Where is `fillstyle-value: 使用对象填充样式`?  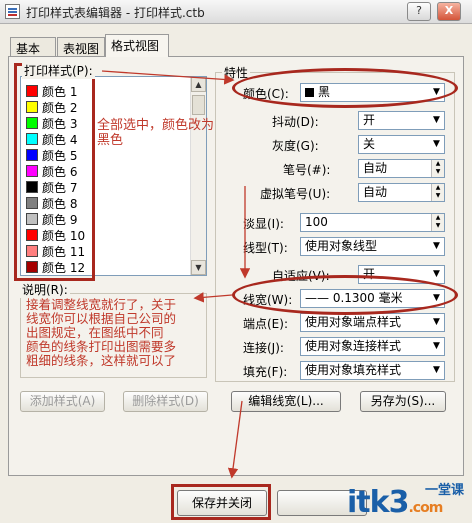 fillstyle-value: 使用对象填充样式 is located at coordinates (353, 370).